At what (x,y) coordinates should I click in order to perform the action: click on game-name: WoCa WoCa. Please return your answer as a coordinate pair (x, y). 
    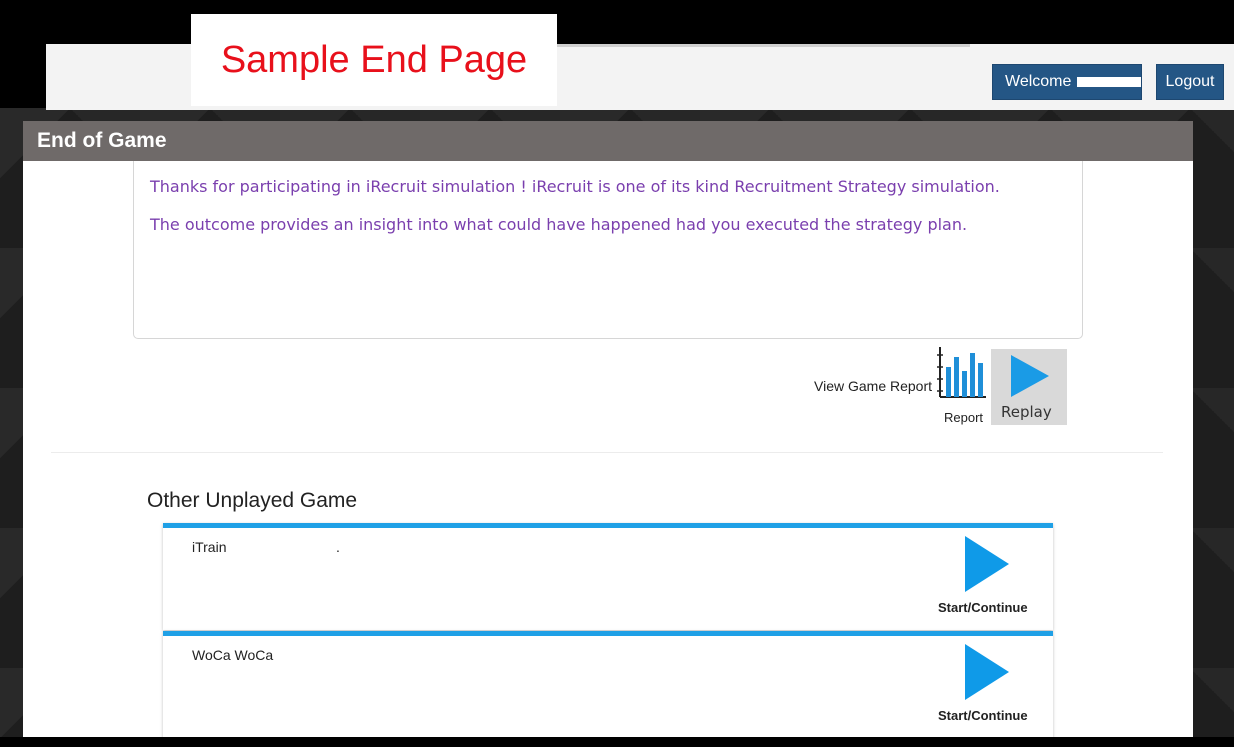
    Looking at the image, I should click on (233, 655).